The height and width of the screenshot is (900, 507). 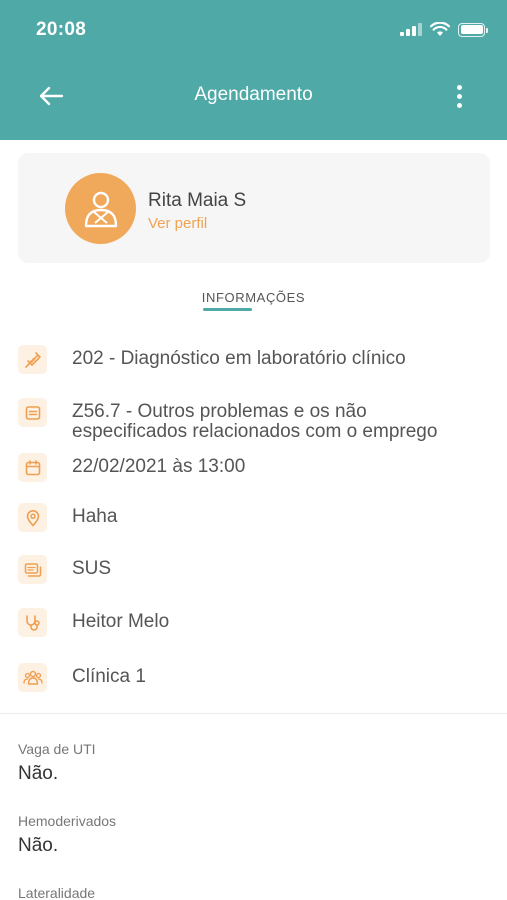 I want to click on profile-card: Rita Maia S Ver perfil, so click(x=254, y=208).